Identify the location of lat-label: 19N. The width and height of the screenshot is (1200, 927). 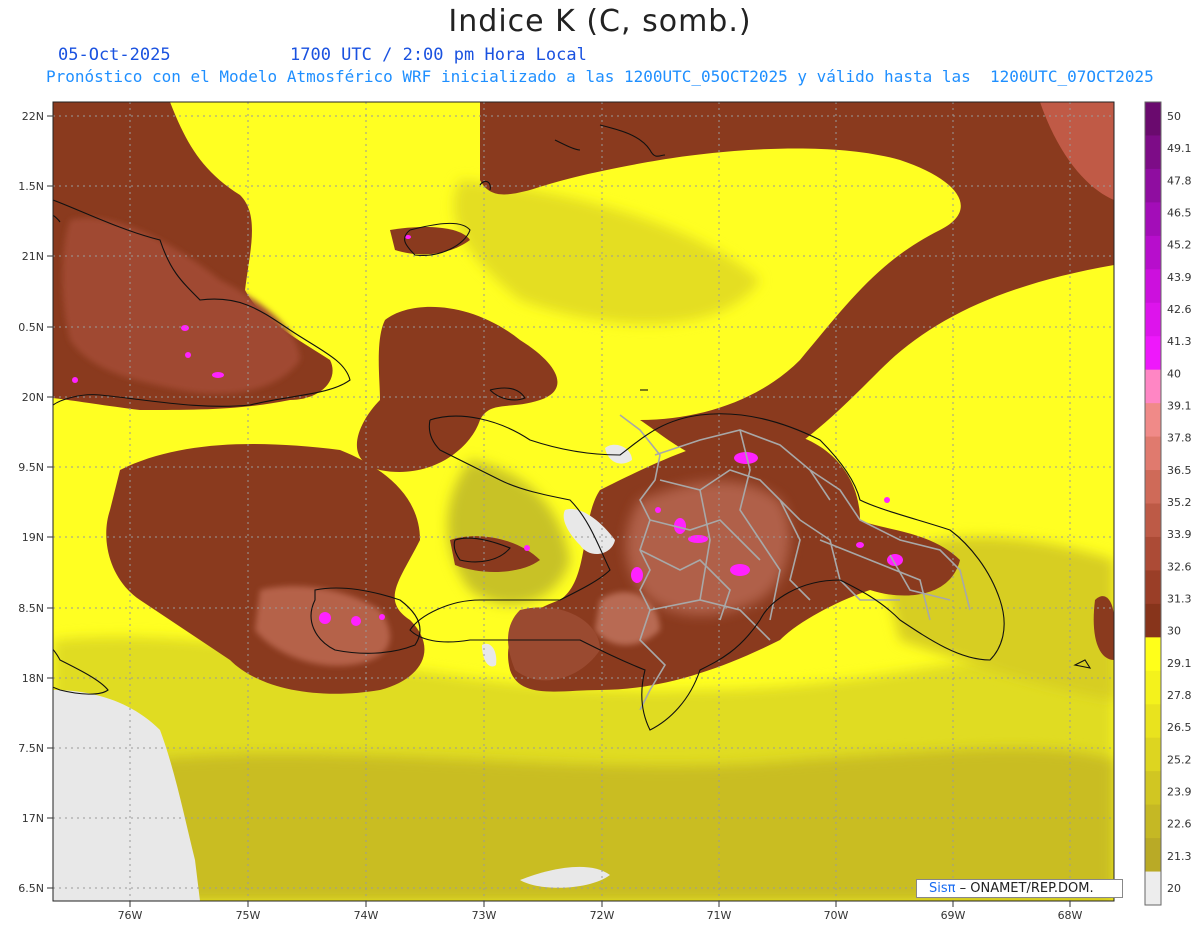
(33, 537).